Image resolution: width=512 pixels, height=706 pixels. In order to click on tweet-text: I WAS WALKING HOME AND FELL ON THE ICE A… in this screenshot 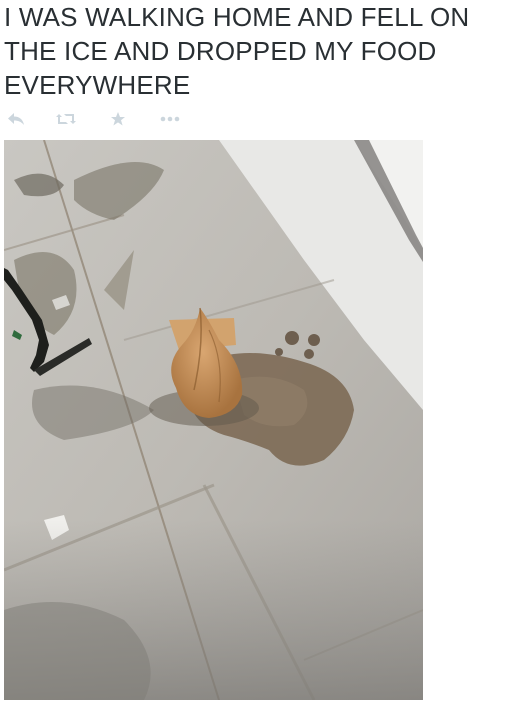, I will do `click(237, 51)`.